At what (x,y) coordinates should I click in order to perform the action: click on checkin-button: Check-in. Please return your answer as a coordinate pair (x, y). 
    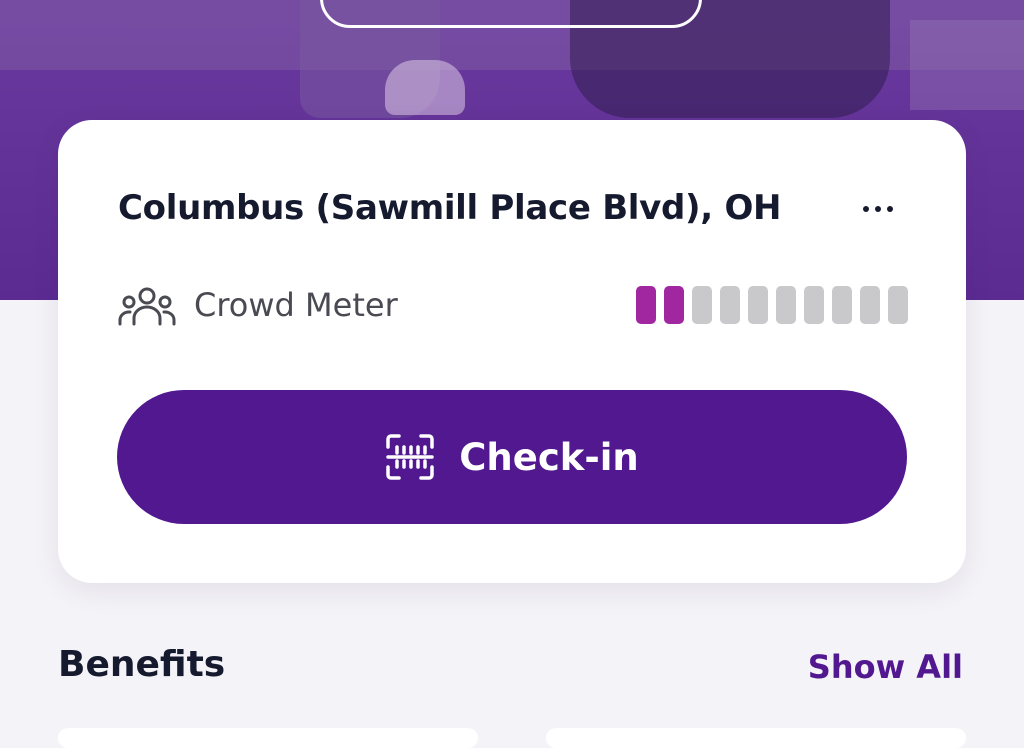
    Looking at the image, I should click on (512, 457).